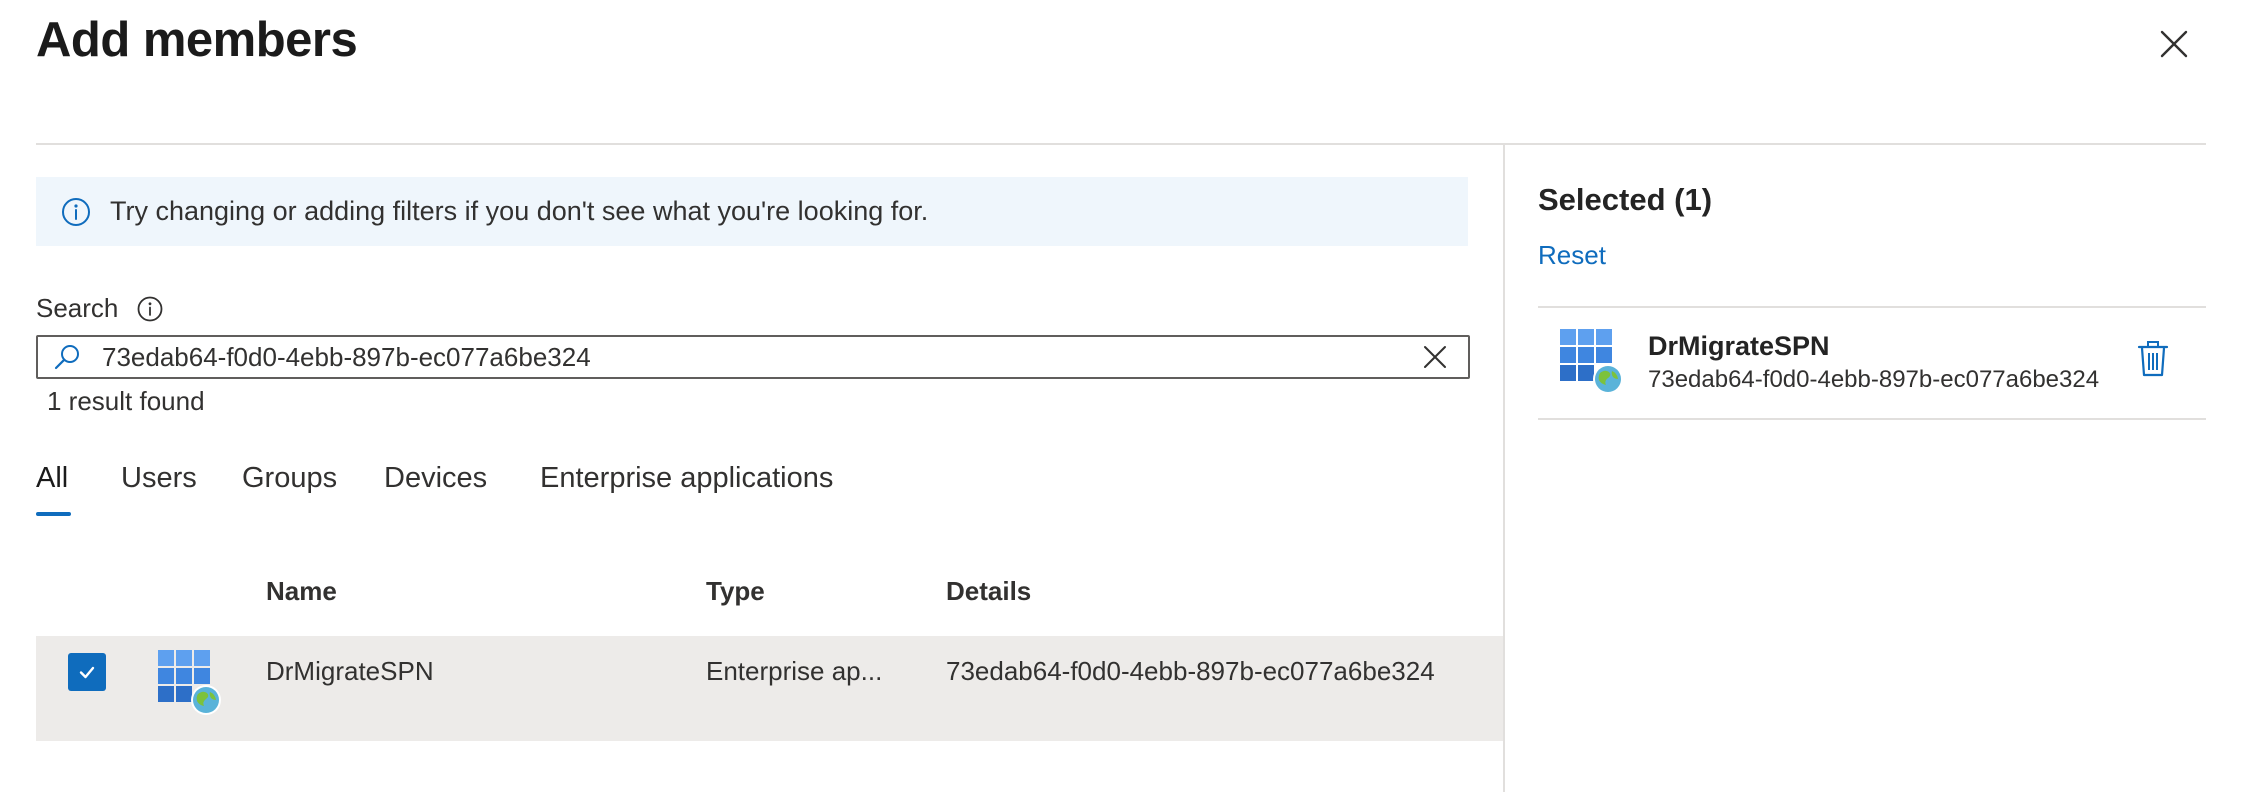  I want to click on tab-users: Users, so click(159, 478).